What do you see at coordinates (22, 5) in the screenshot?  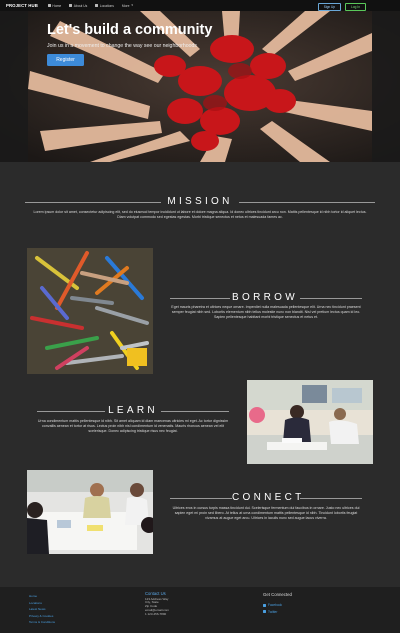 I see `brand-logo: PROJECT HUB` at bounding box center [22, 5].